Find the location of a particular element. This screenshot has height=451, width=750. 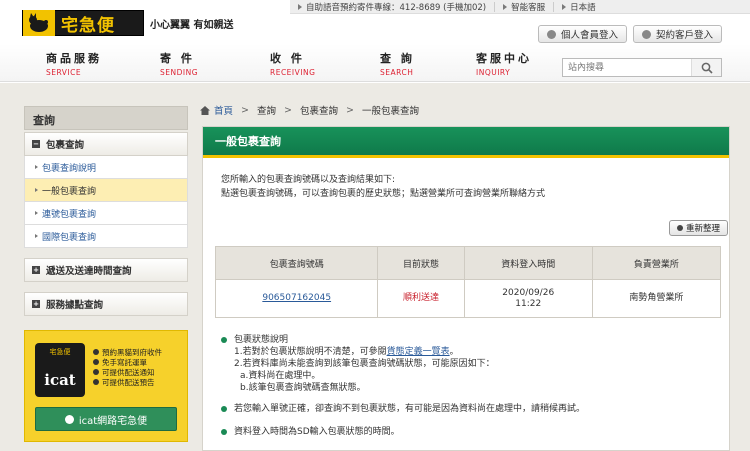

icat-online-button: icat網路宅急便 is located at coordinates (106, 419).